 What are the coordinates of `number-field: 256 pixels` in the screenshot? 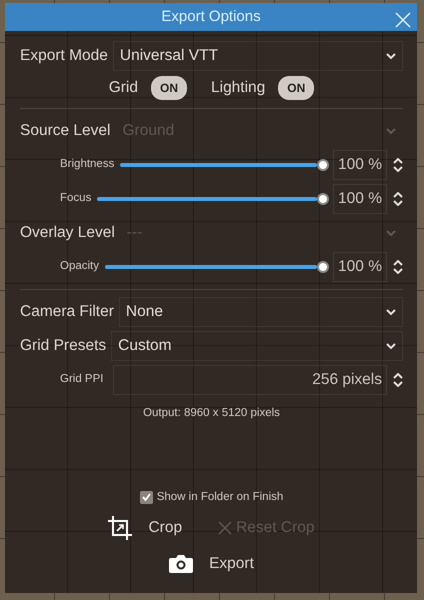 It's located at (250, 380).